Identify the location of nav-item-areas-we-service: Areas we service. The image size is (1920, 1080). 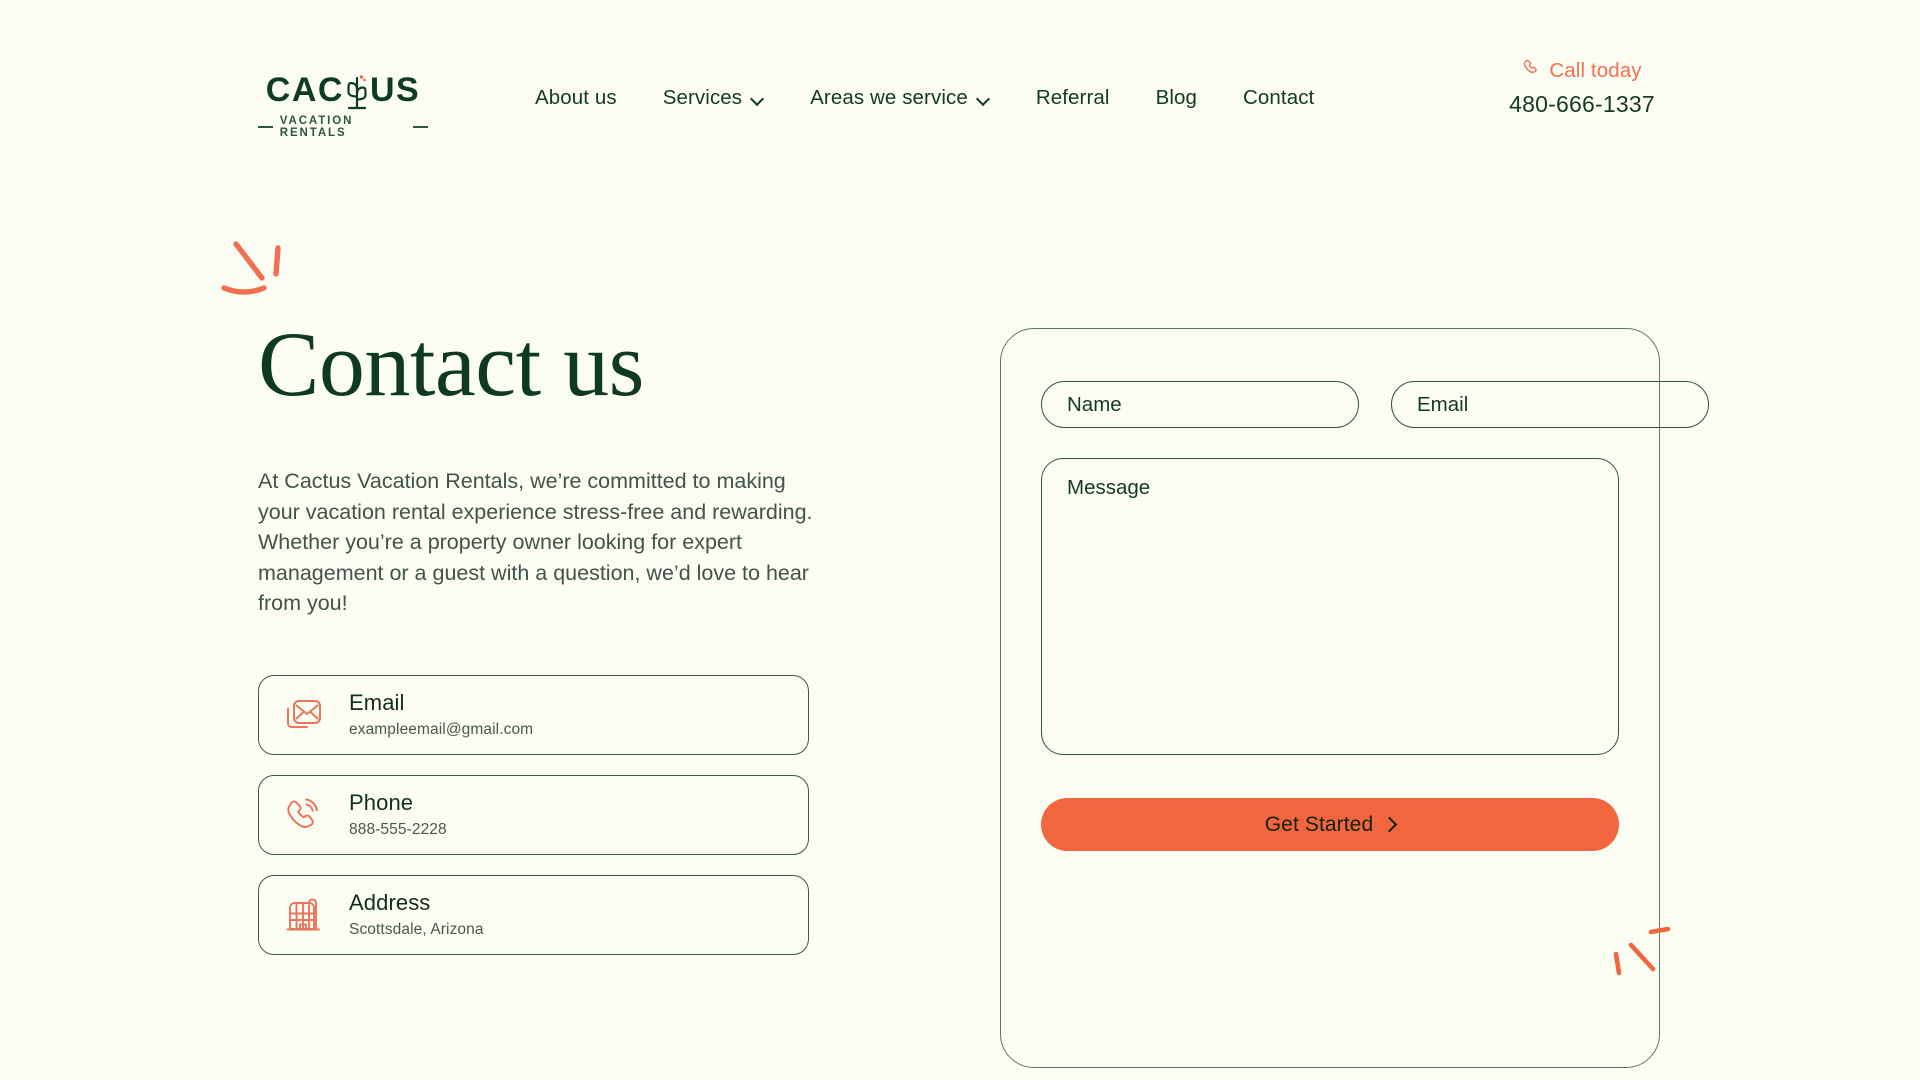
(900, 98).